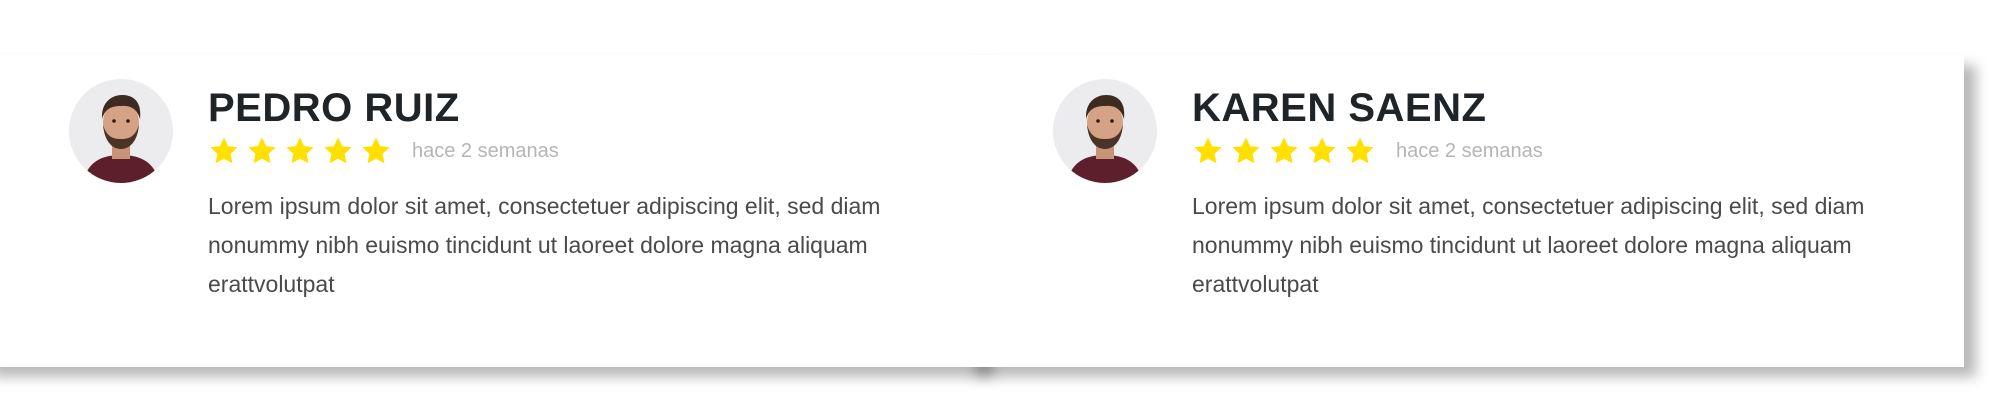 Image resolution: width=2000 pixels, height=413 pixels. Describe the element at coordinates (334, 108) in the screenshot. I see `reviewer-name: PEDRO RUIZ` at that location.